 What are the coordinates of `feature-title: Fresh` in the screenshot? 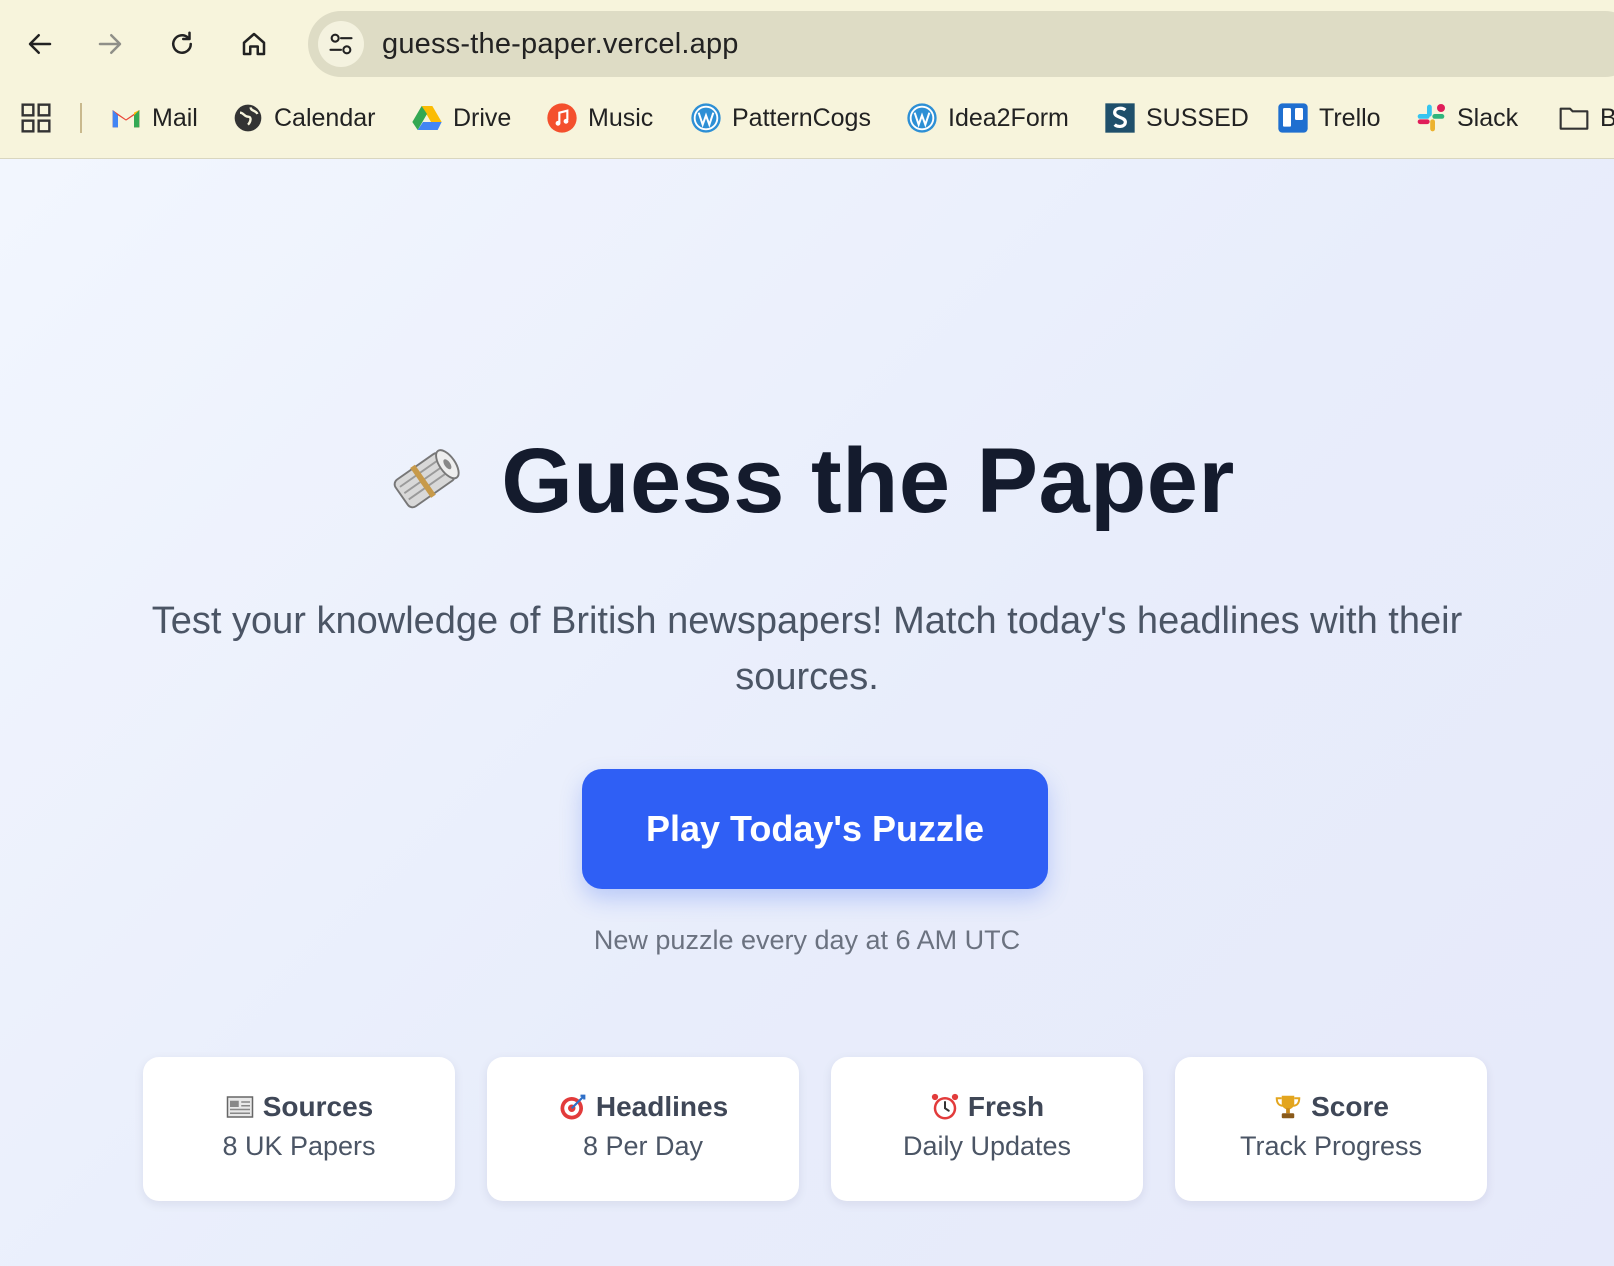 It's located at (1006, 1106).